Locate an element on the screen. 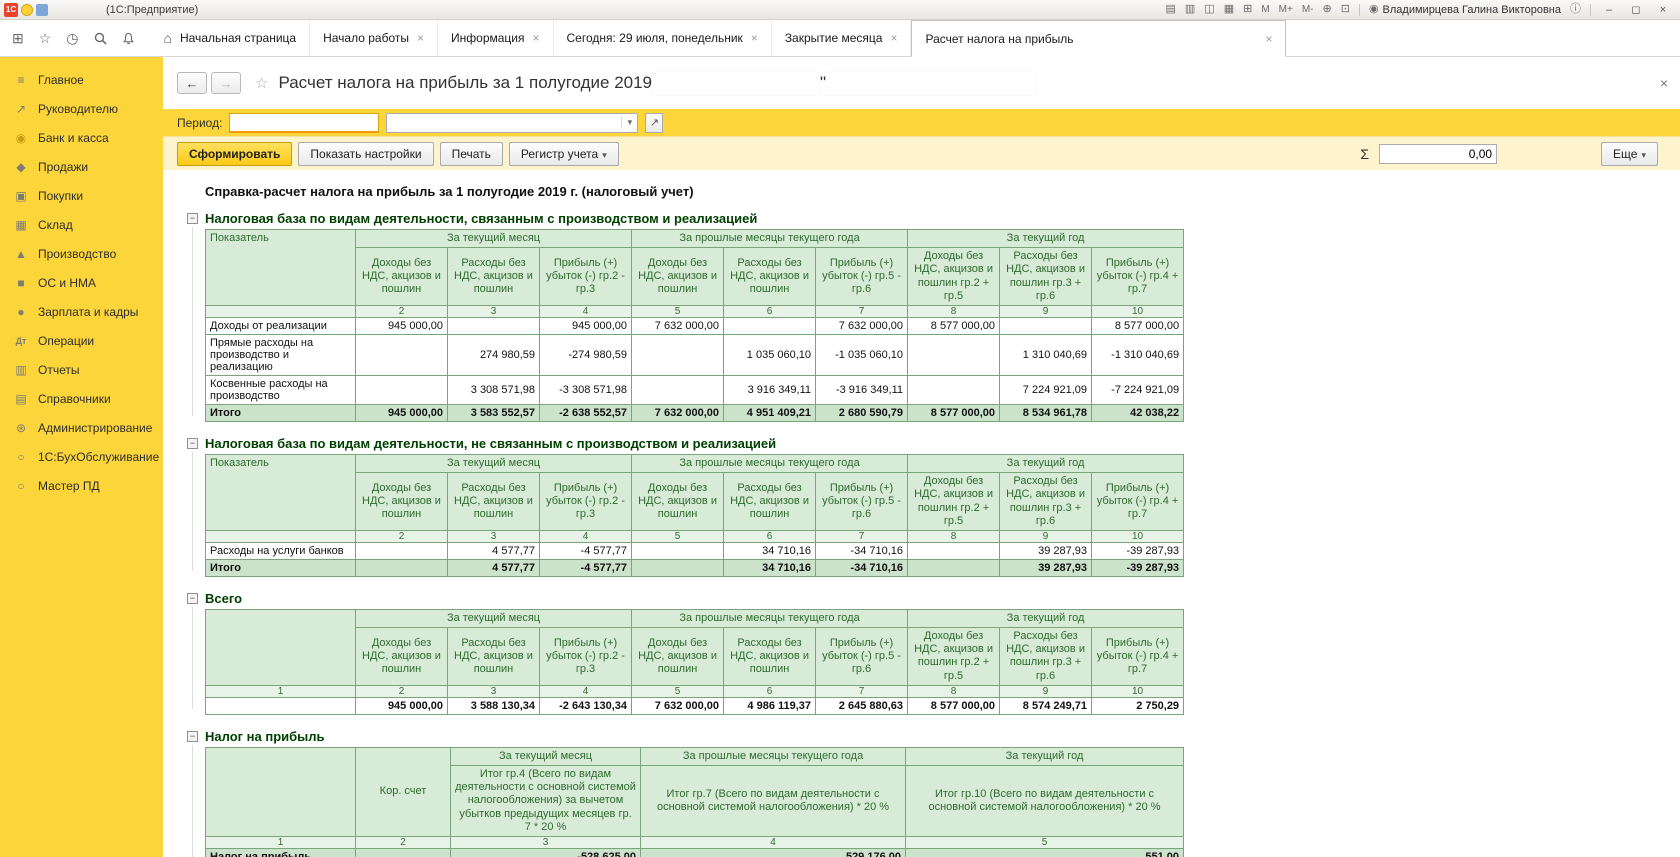  sidebar-item-warehouse: ▦ Склад is located at coordinates (81, 224).